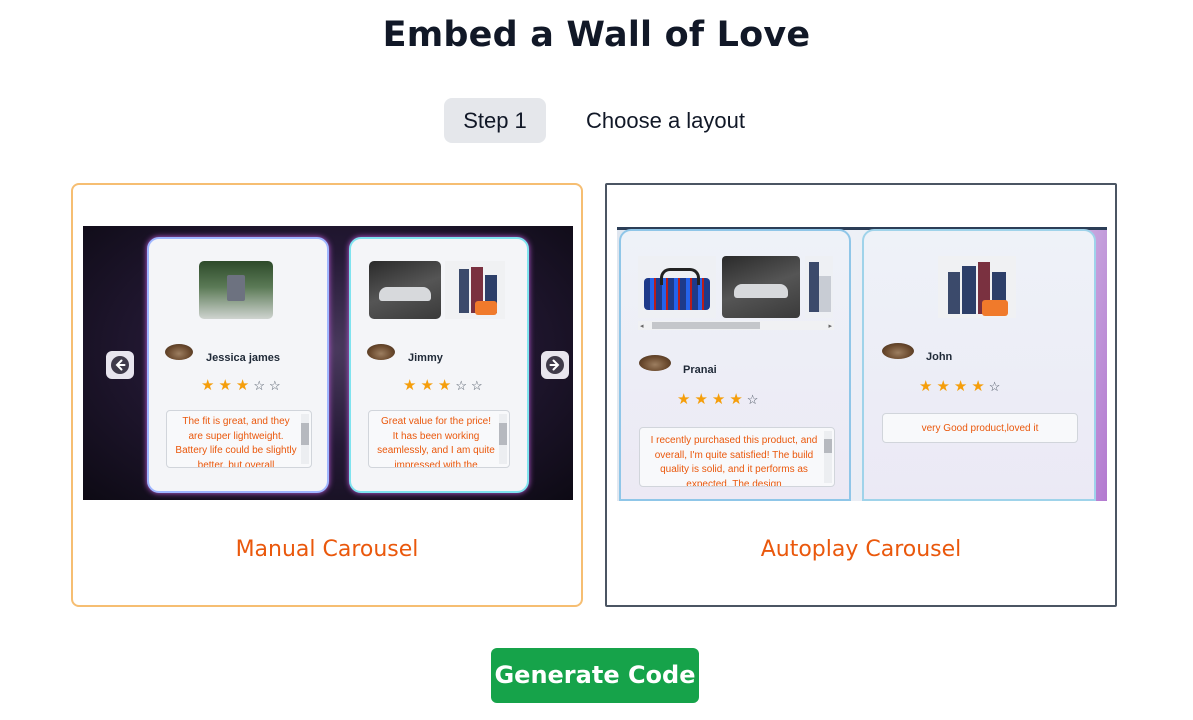 Image resolution: width=1193 pixels, height=720 pixels. I want to click on reviewer-name: Jimmy, so click(425, 358).